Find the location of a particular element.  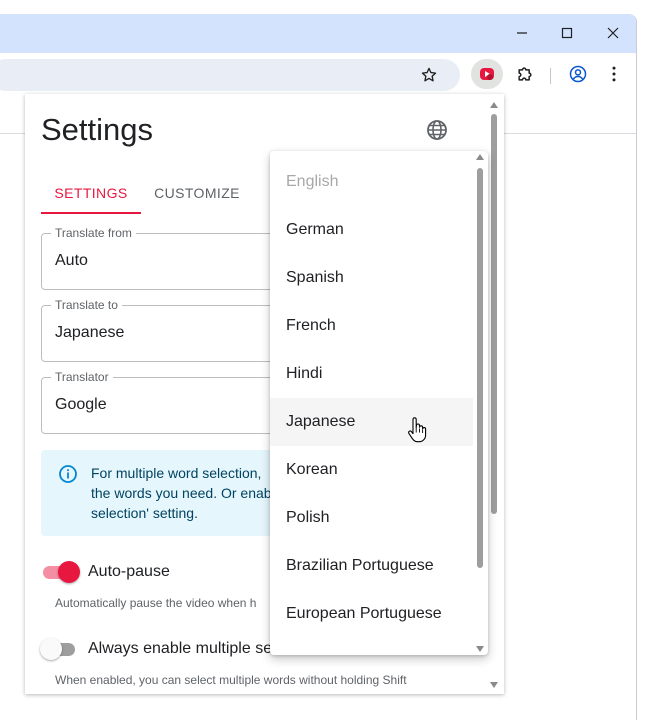

option-german: German is located at coordinates (371, 230).